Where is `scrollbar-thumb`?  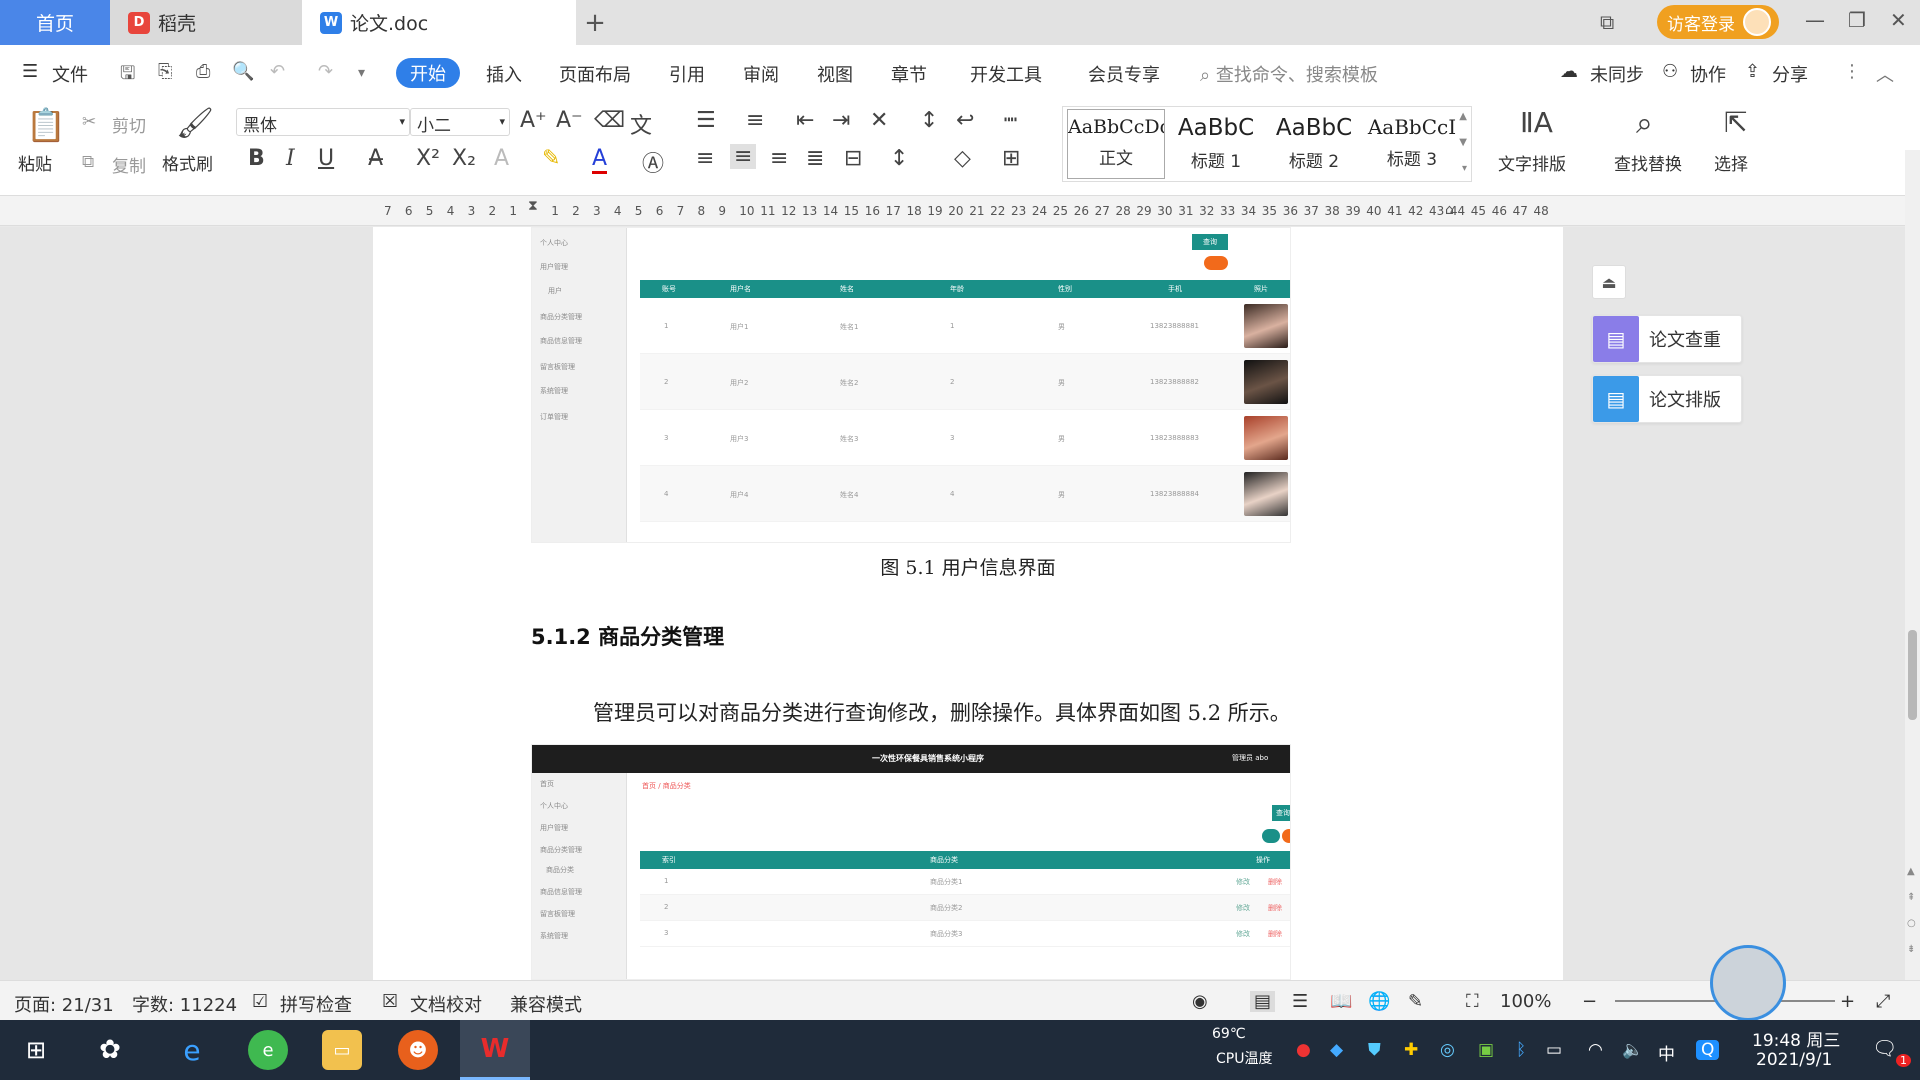
scrollbar-thumb is located at coordinates (1912, 675).